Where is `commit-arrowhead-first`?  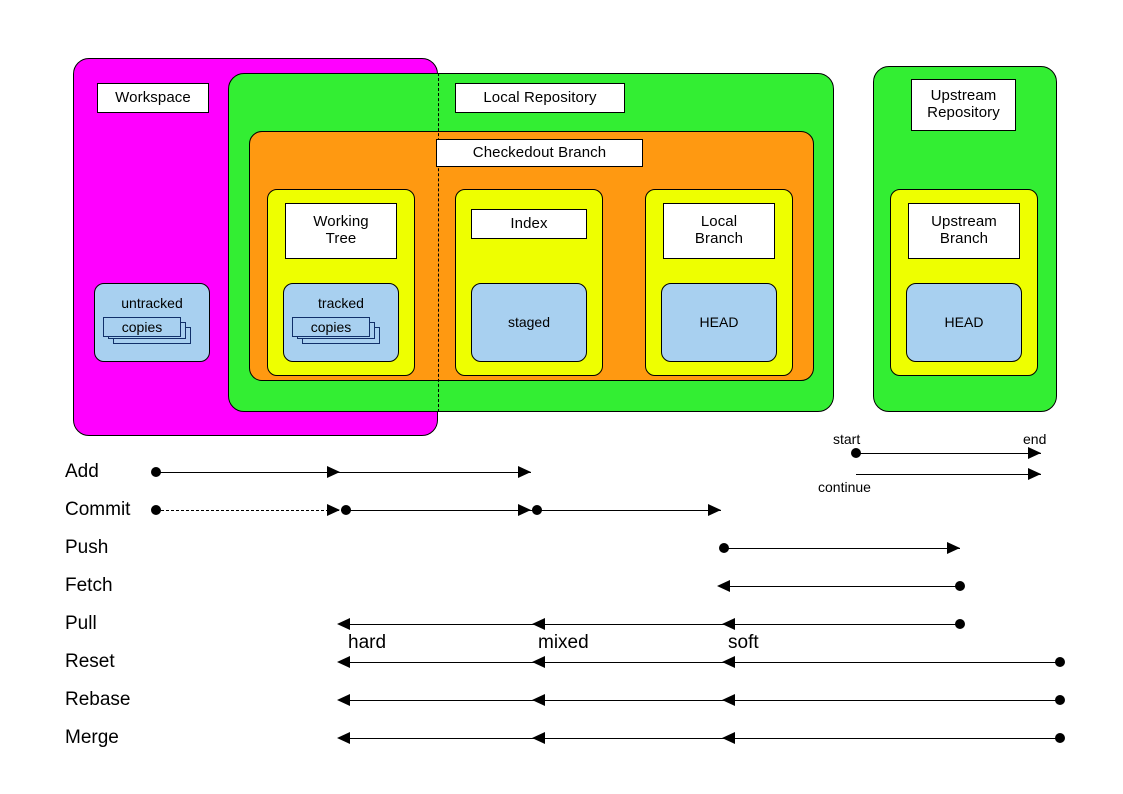 commit-arrowhead-first is located at coordinates (333, 510).